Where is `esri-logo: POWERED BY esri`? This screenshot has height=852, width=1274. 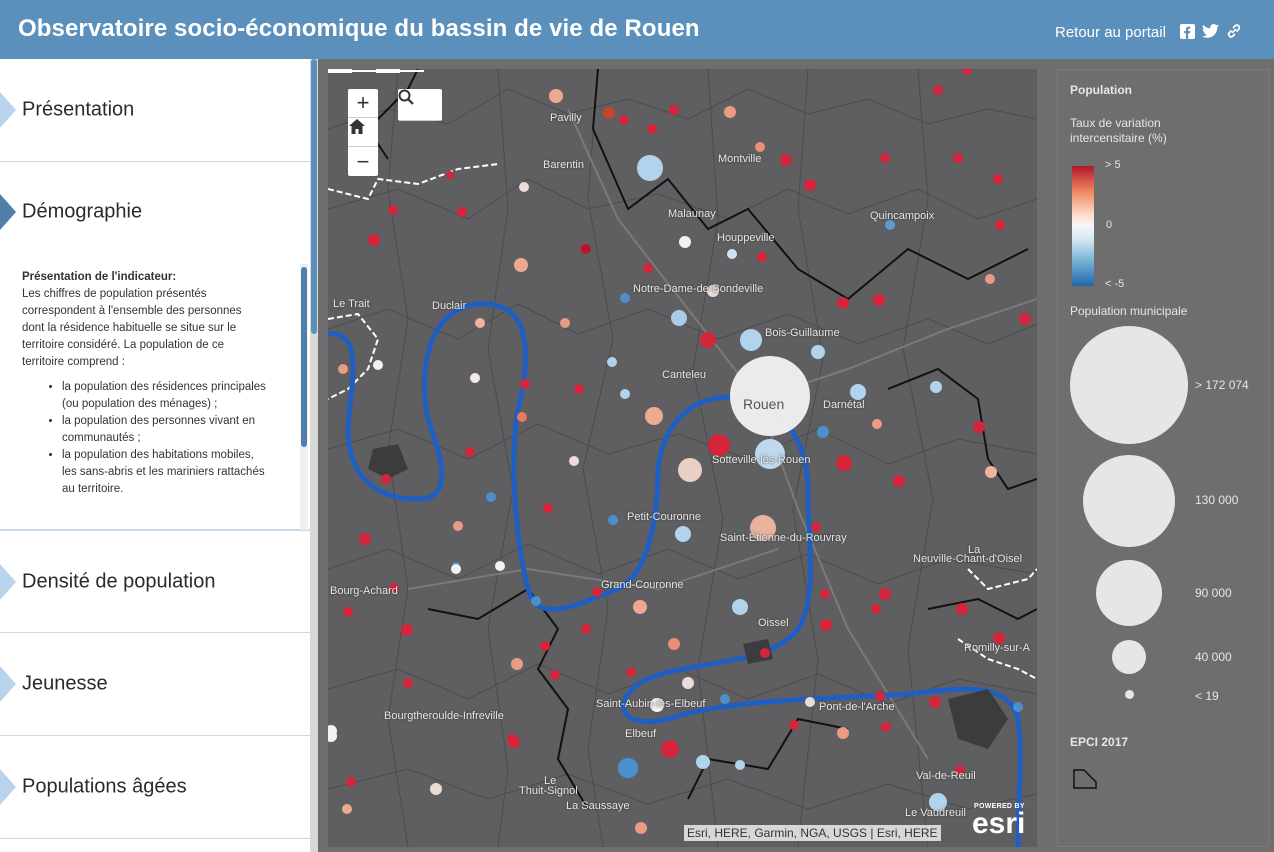
esri-logo: POWERED BY esri is located at coordinates (998, 821).